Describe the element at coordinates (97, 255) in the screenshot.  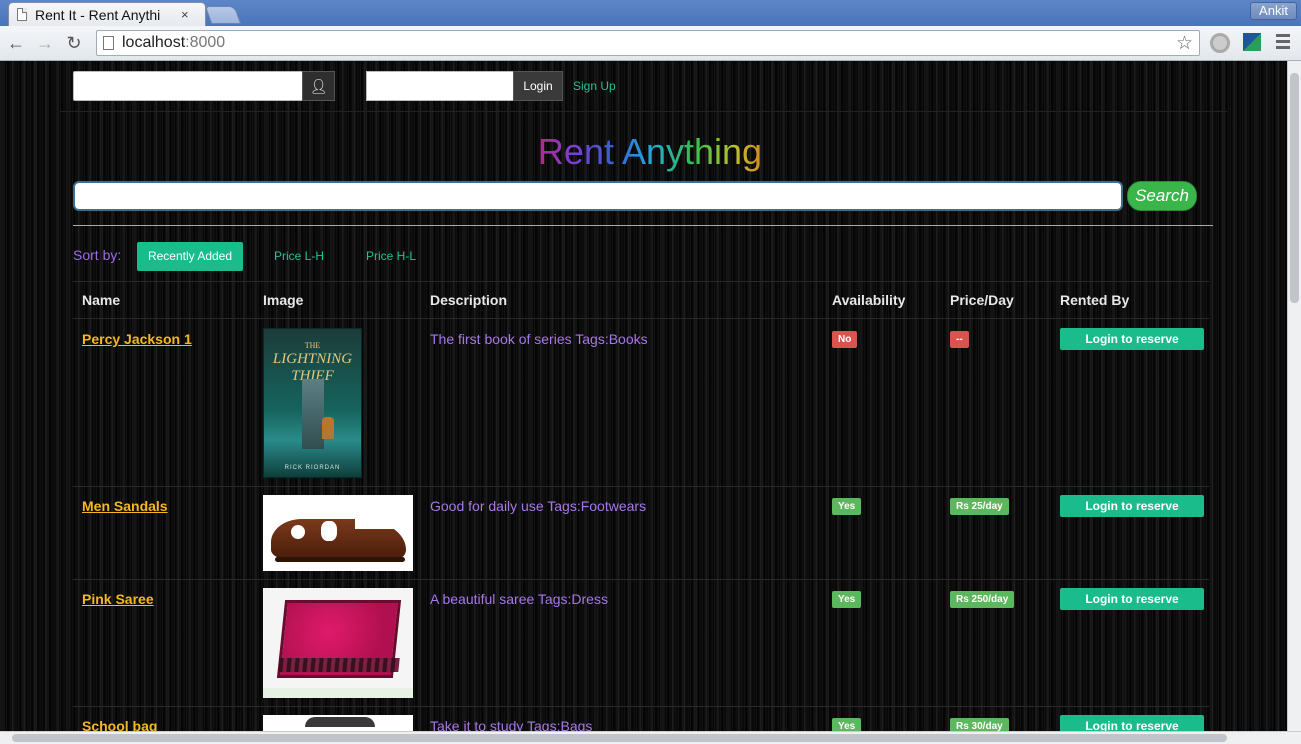
I see `sort-label: Sort by:` at that location.